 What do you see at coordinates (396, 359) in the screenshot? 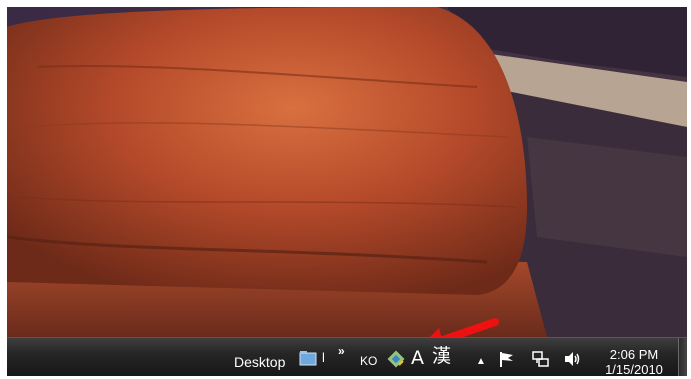
I see `ime-pad-icon` at bounding box center [396, 359].